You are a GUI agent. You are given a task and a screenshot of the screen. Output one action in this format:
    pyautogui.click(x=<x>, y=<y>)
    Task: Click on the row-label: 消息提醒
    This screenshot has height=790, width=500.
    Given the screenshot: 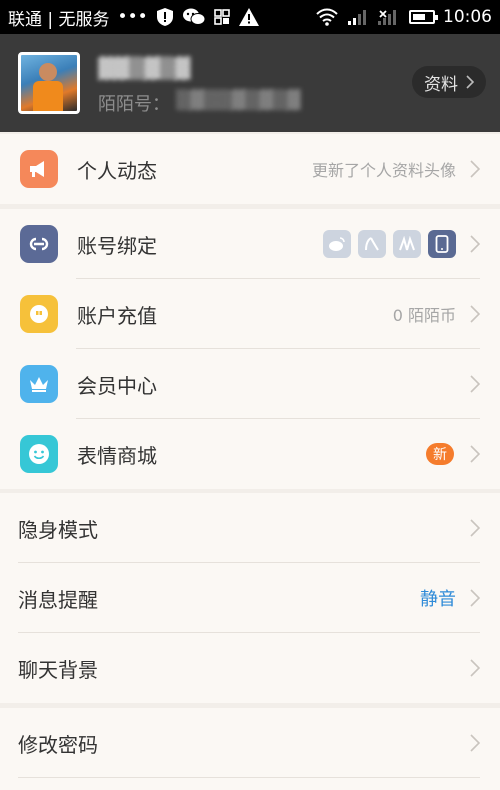 What is the action you would take?
    pyautogui.click(x=58, y=599)
    